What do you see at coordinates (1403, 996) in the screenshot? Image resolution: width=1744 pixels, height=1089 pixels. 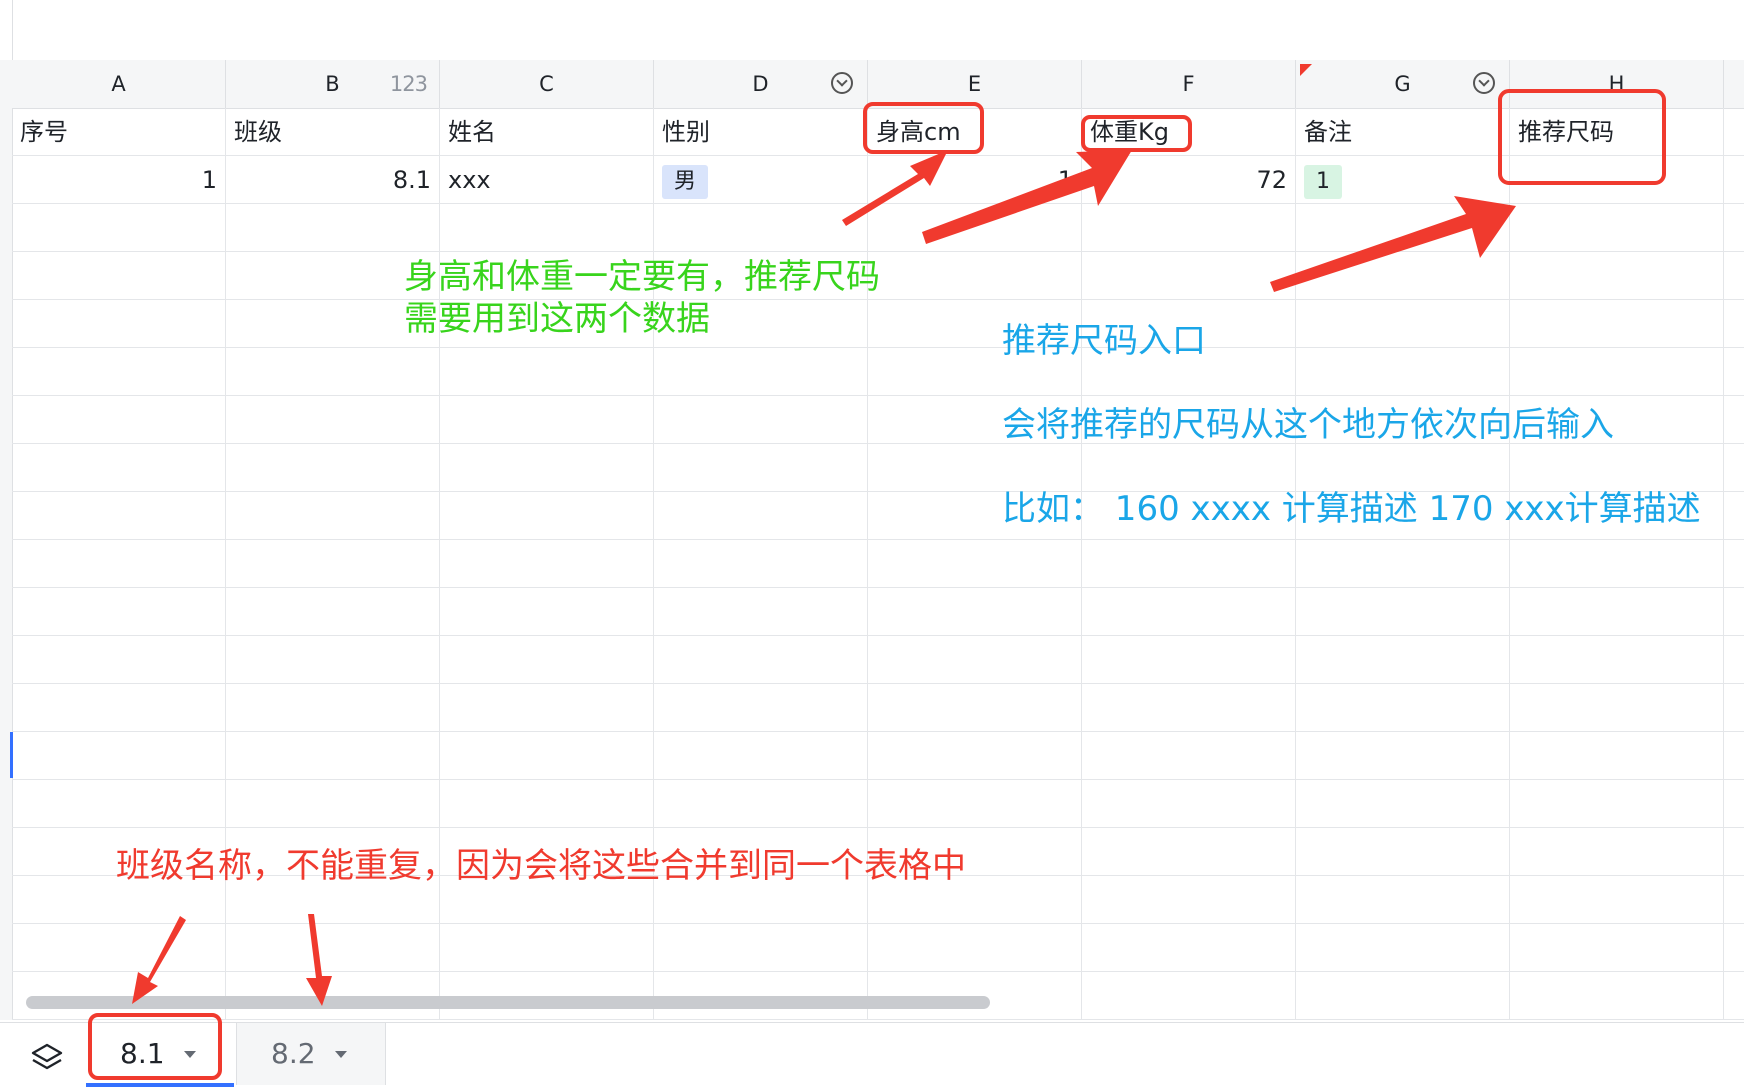 I see `cell-g19` at bounding box center [1403, 996].